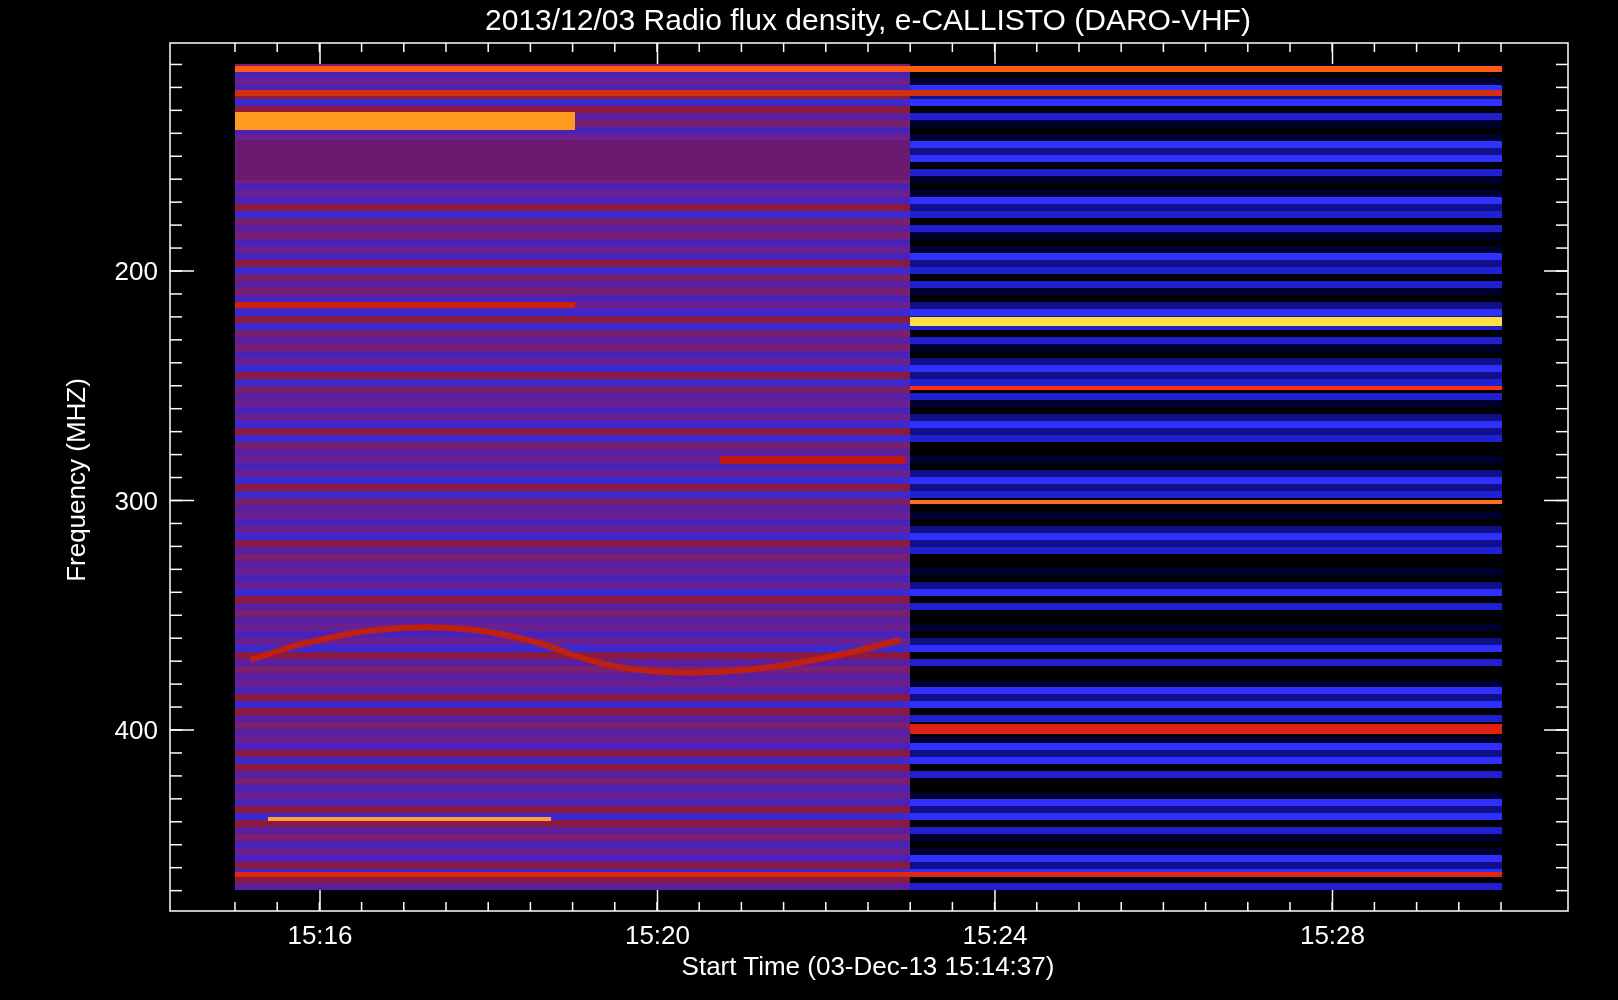  What do you see at coordinates (868, 19) in the screenshot?
I see `chart-title: 2013/12/03 Radio flux density, e-CALLISTO (DARO-VHF)` at bounding box center [868, 19].